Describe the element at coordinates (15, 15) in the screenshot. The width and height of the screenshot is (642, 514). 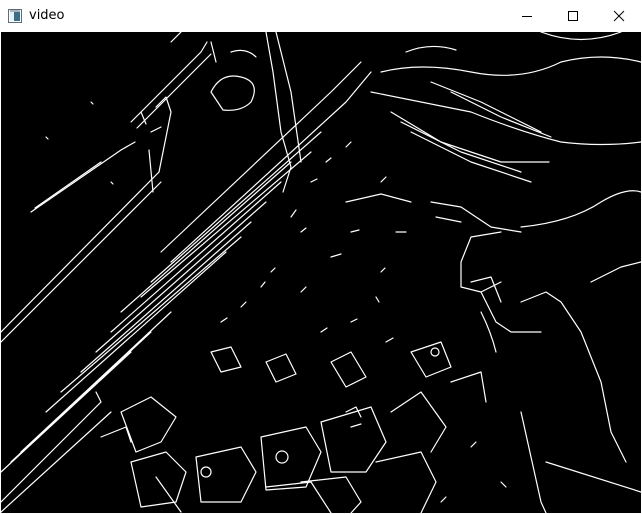
I see `app-window-icon` at that location.